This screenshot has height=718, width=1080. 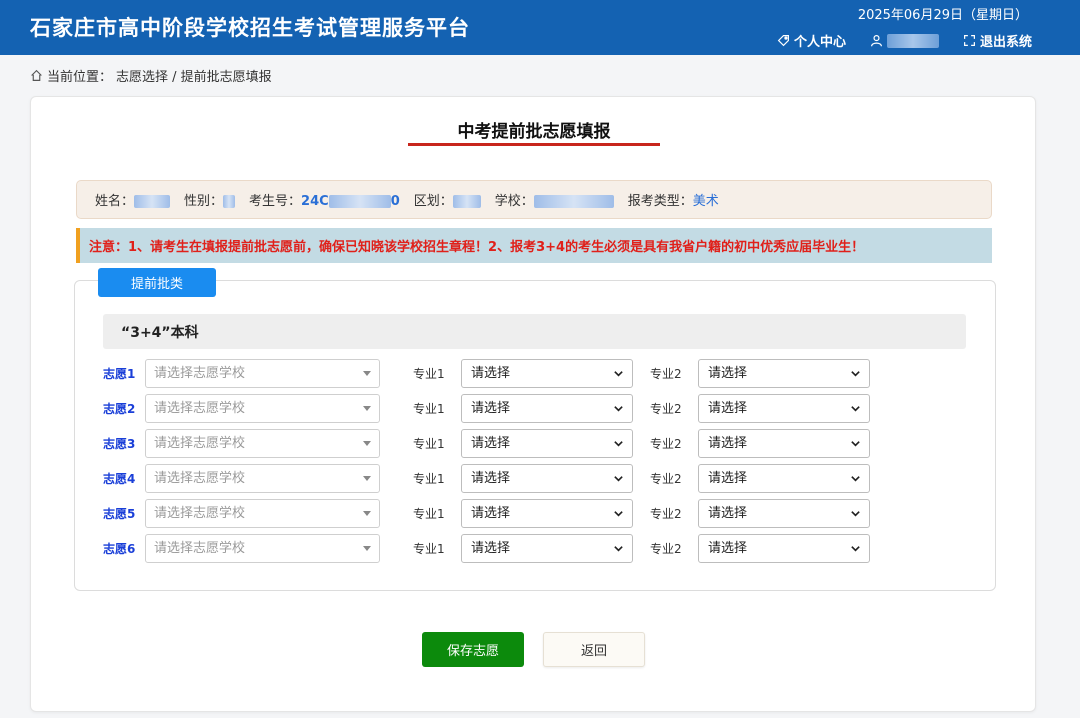 I want to click on school-masked, so click(x=573, y=201).